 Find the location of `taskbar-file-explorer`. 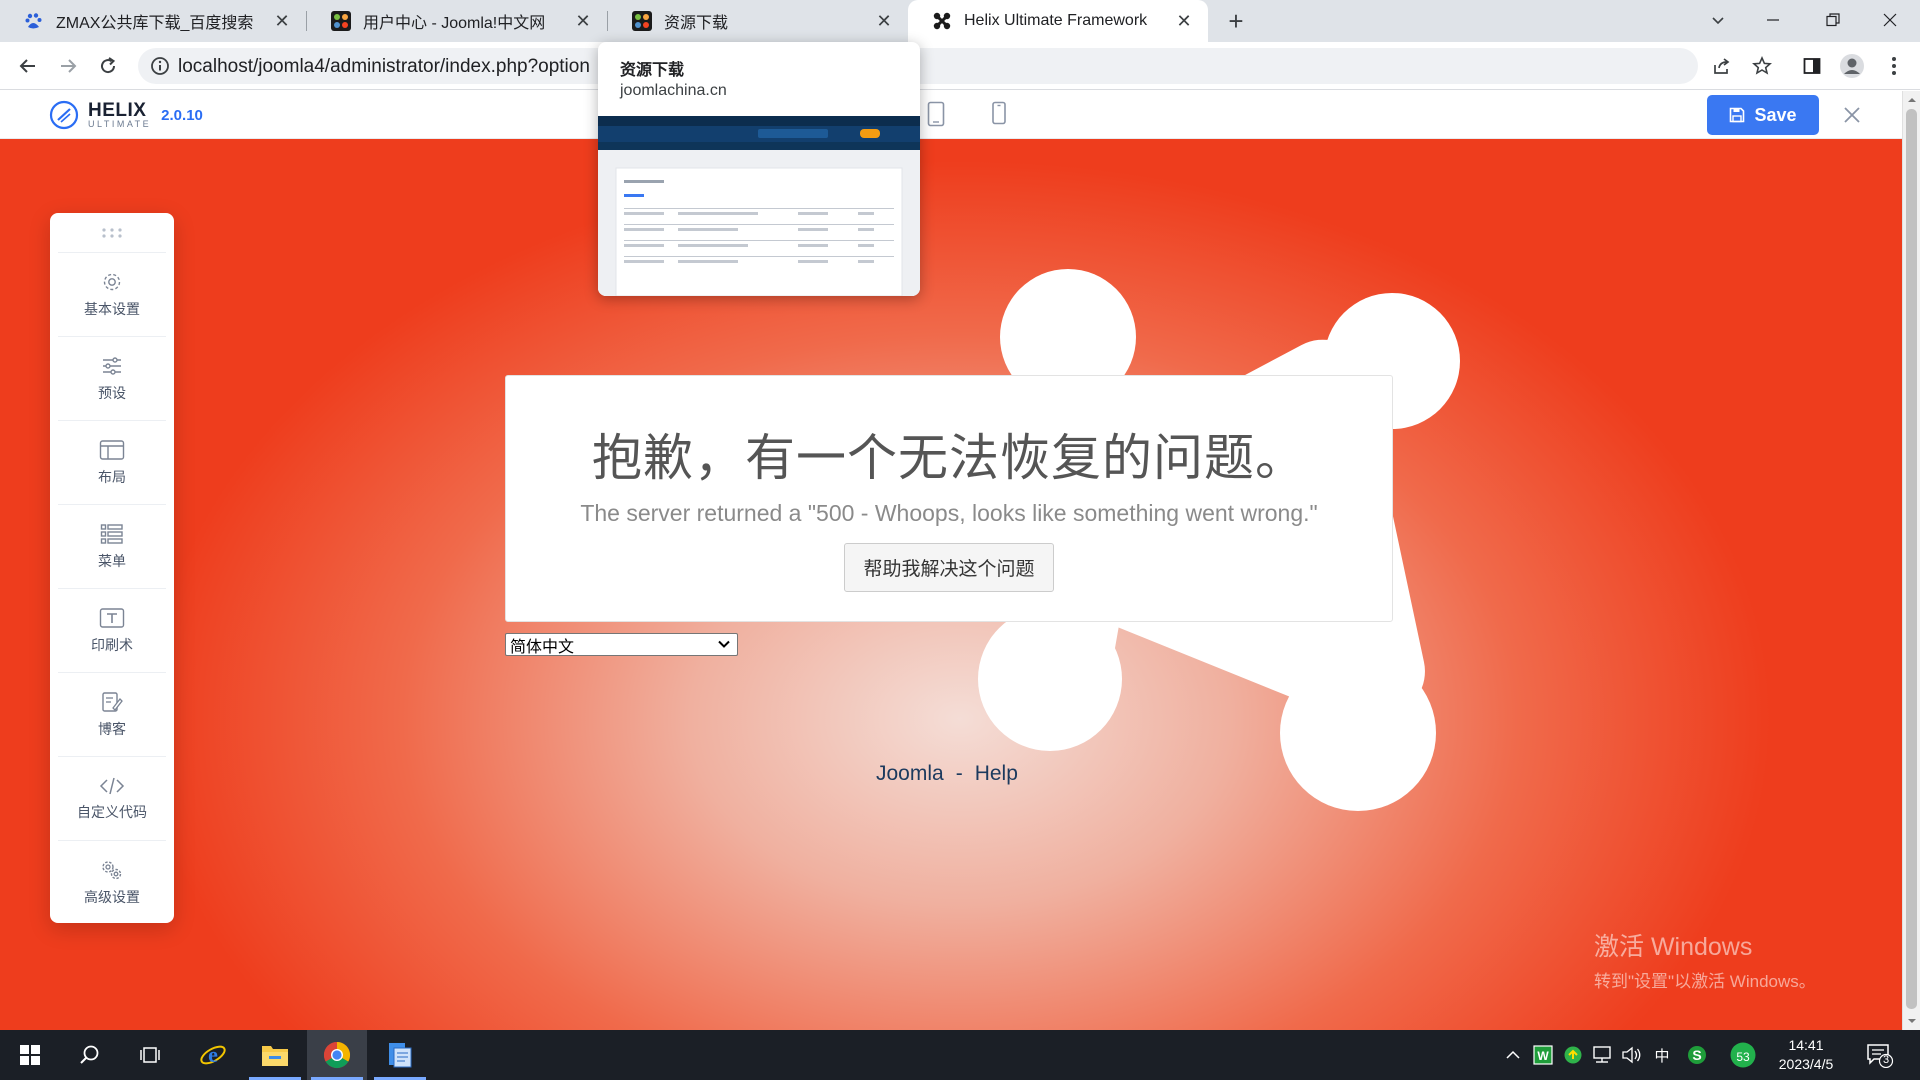

taskbar-file-explorer is located at coordinates (275, 1055).